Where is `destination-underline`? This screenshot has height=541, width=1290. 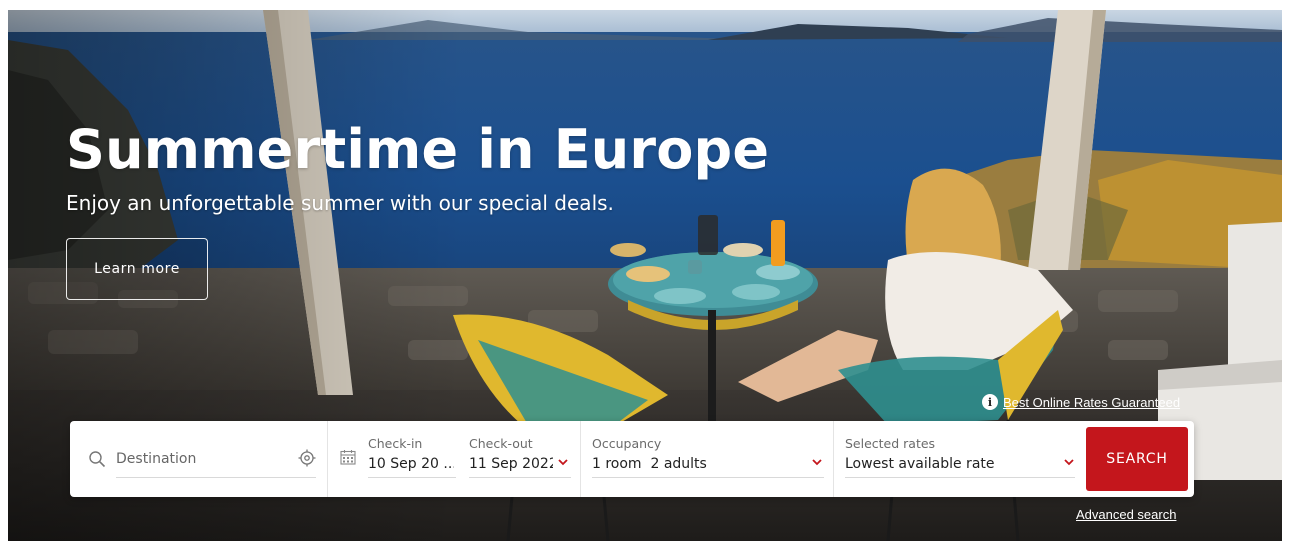 destination-underline is located at coordinates (216, 477).